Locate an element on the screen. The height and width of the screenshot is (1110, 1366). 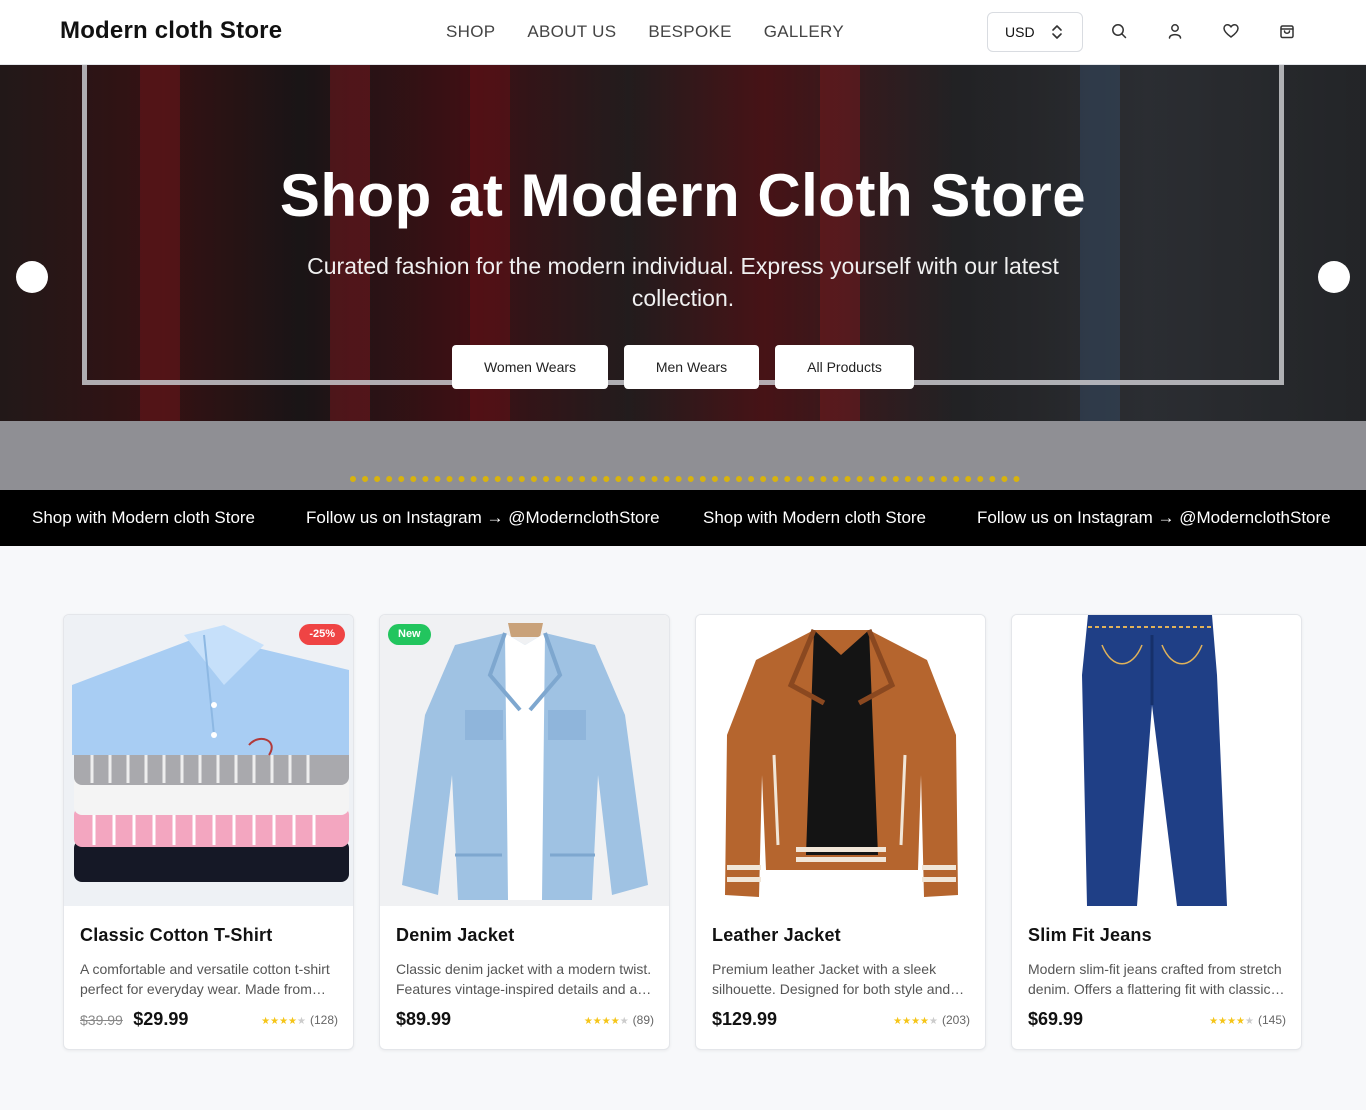
price-row: $129.99 ★★★★★ (203) is located at coordinates (841, 1020).